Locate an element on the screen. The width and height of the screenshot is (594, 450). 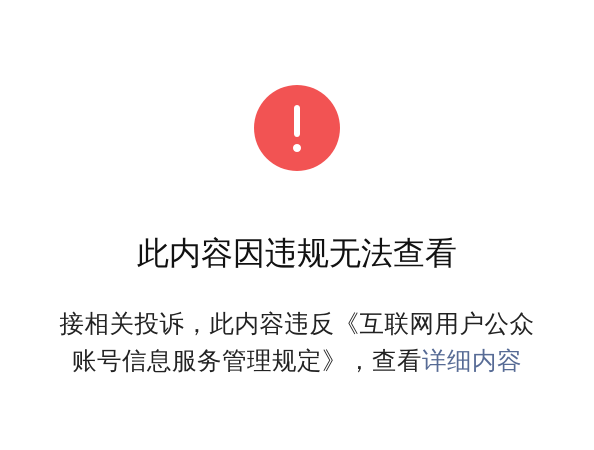
notice-title: 此内容因违规无法查看 is located at coordinates (297, 253).